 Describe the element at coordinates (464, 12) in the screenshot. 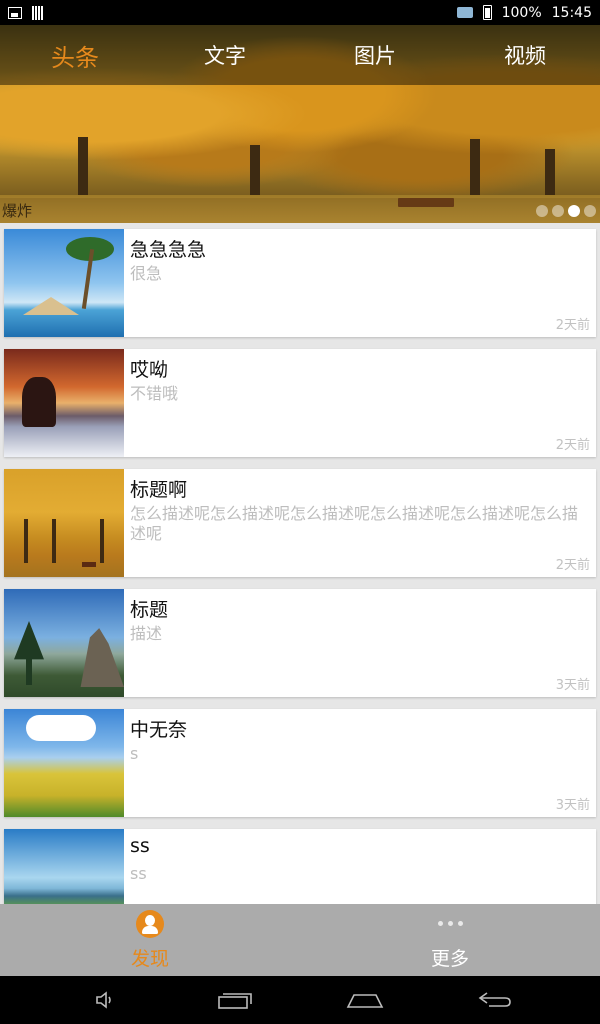

I see `sync-icon` at that location.